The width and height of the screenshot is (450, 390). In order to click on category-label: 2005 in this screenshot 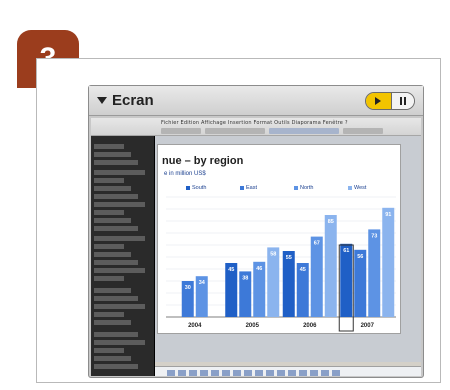, I will do `click(253, 326)`.